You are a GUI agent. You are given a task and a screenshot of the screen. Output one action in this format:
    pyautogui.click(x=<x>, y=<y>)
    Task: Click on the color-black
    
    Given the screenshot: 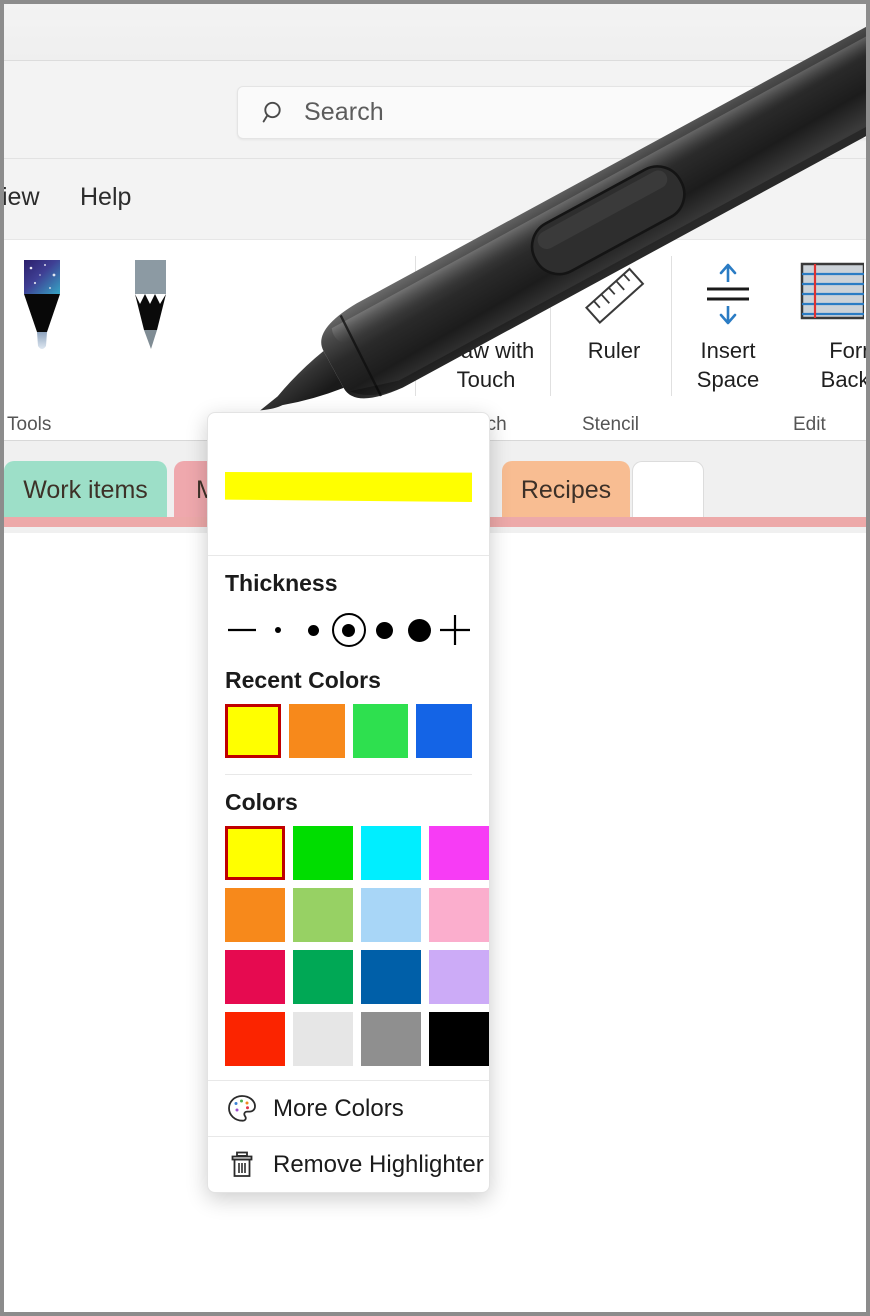 What is the action you would take?
    pyautogui.click(x=459, y=1039)
    